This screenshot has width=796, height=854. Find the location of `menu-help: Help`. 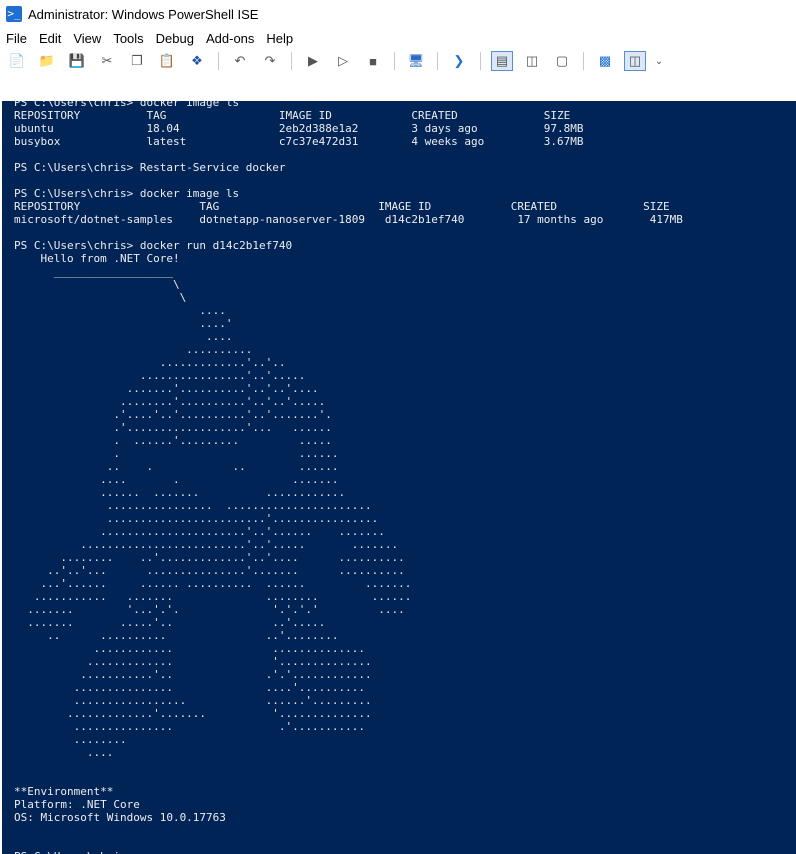

menu-help: Help is located at coordinates (279, 38).